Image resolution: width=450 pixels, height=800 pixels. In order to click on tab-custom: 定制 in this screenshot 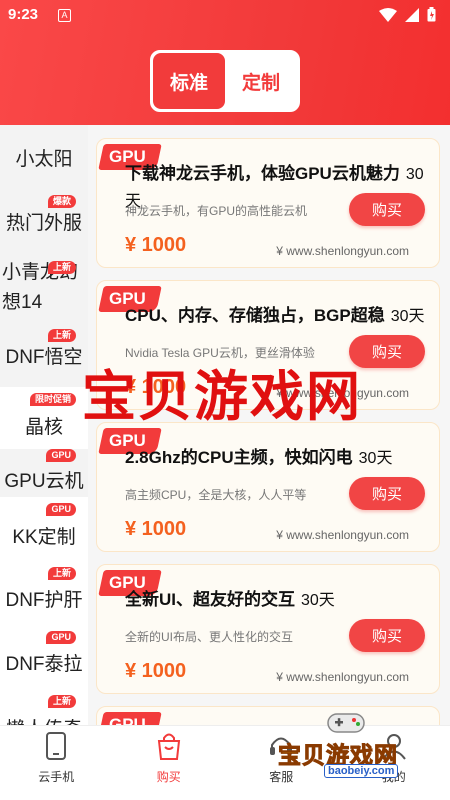, I will do `click(261, 81)`.